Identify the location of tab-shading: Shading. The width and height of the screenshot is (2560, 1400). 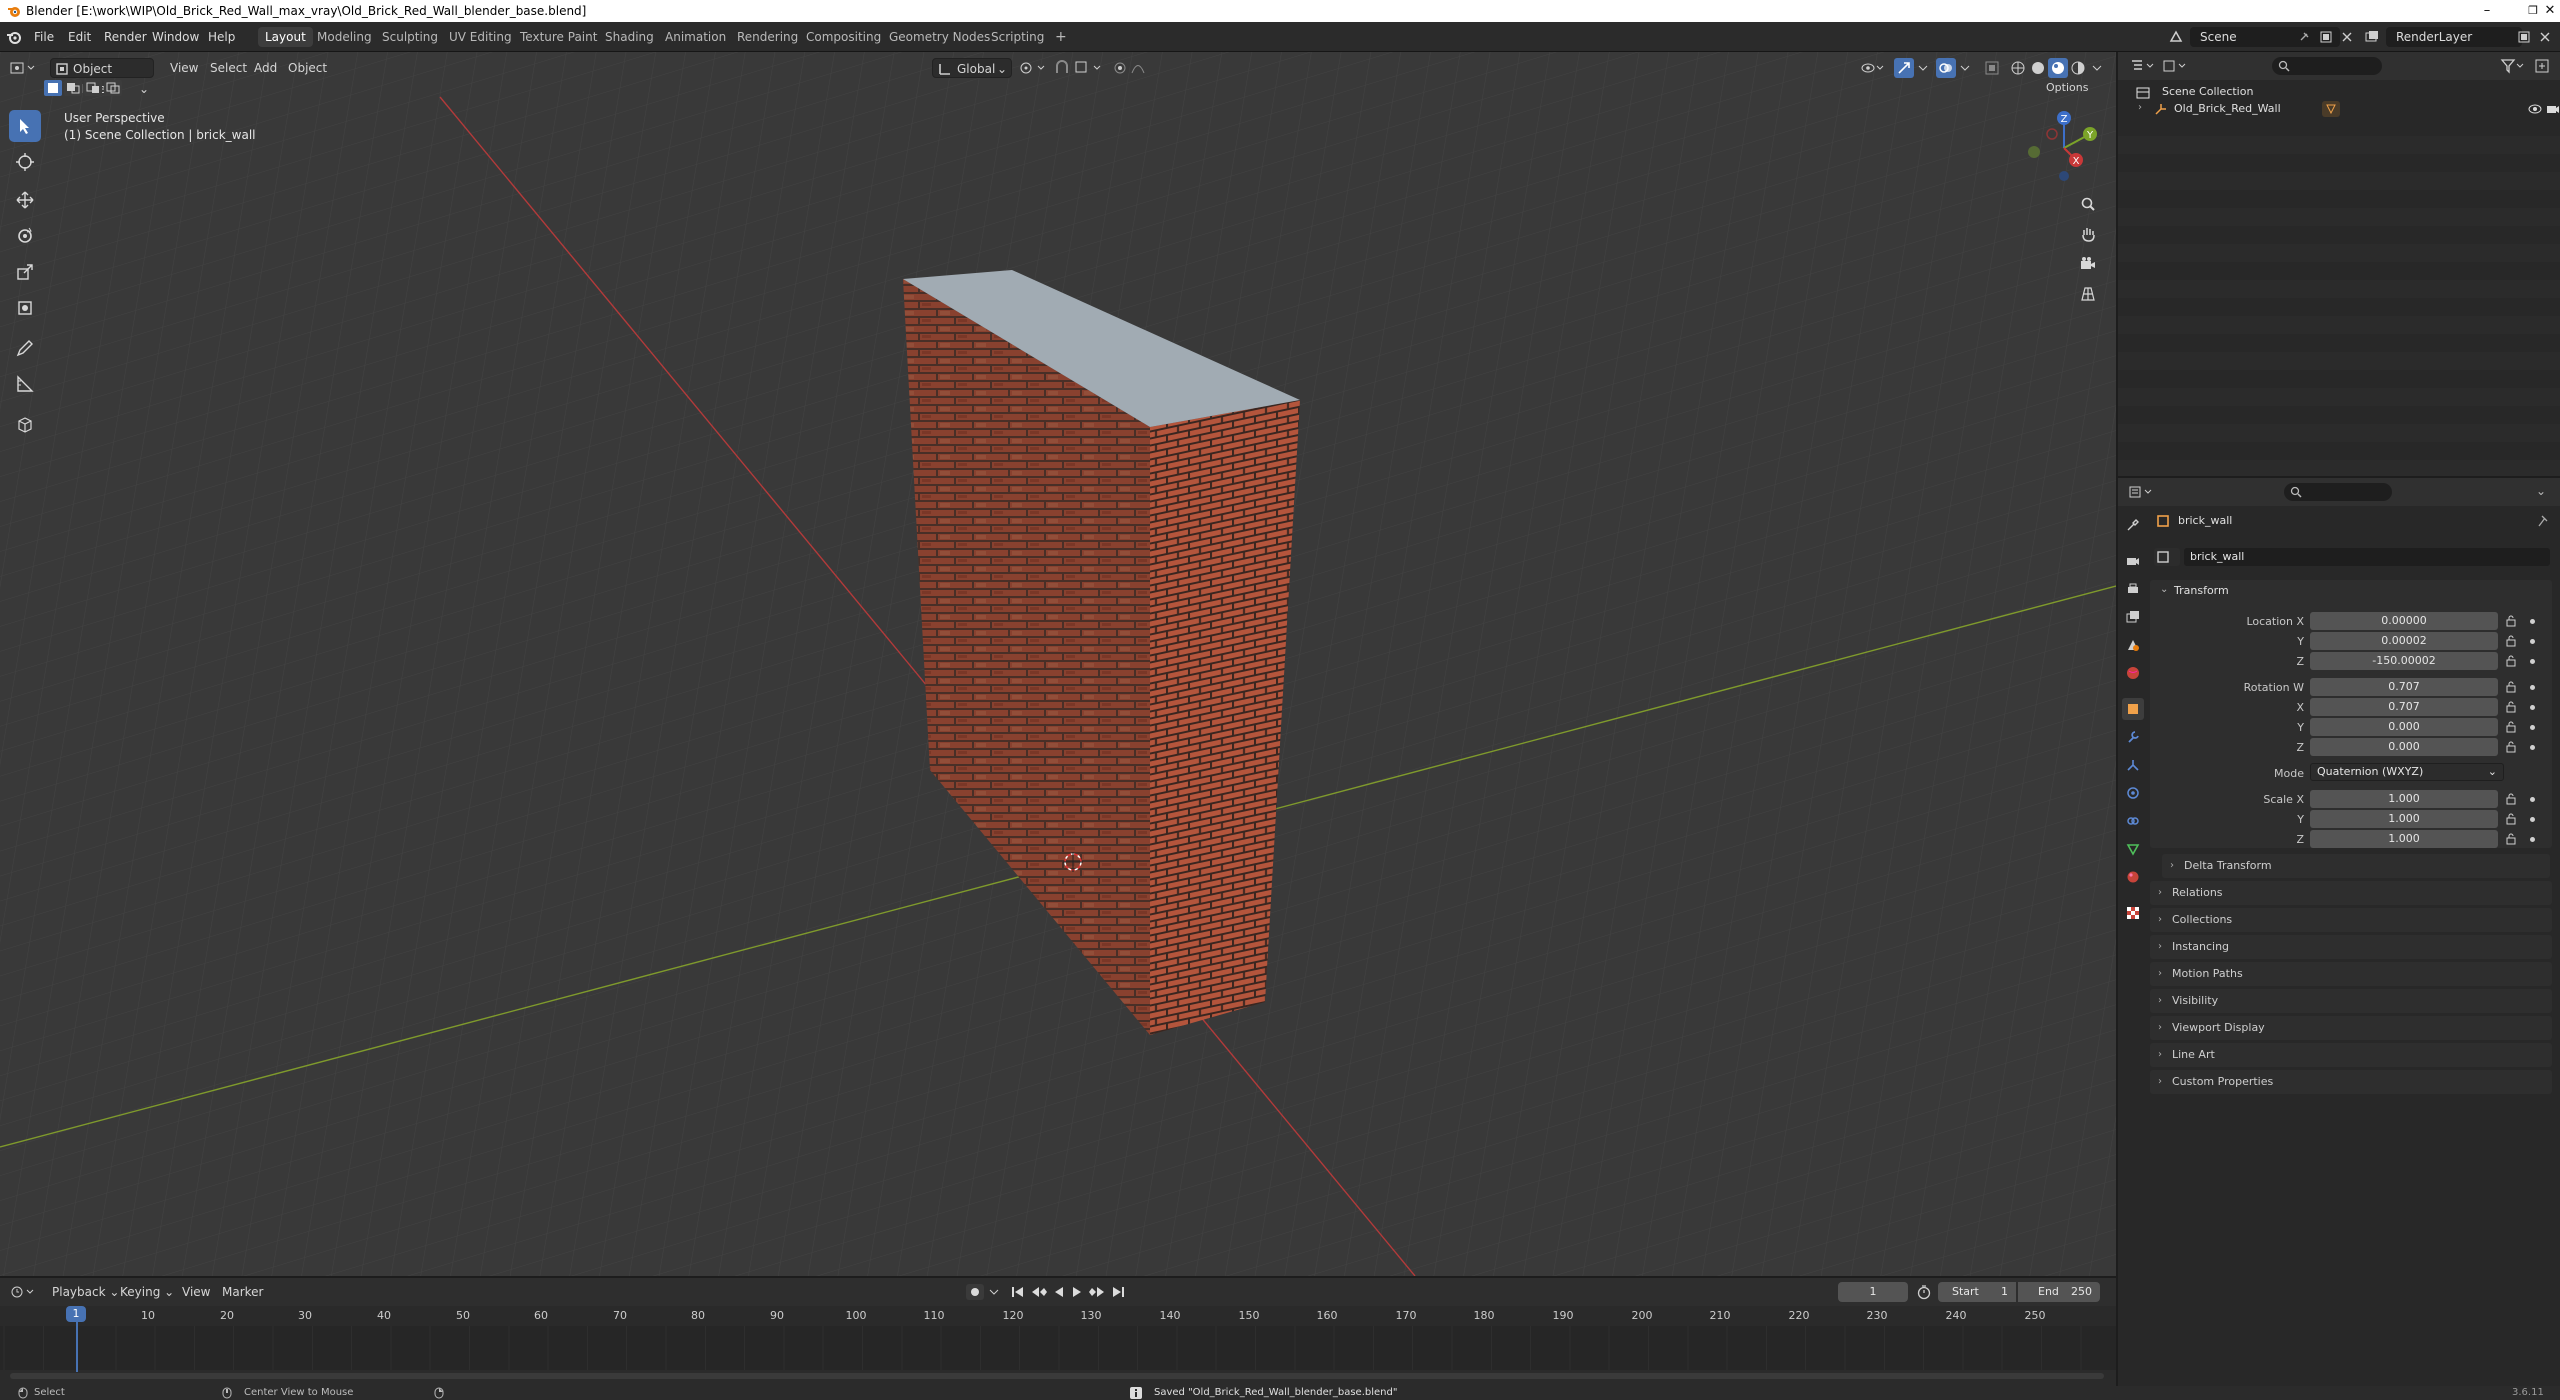
(629, 37).